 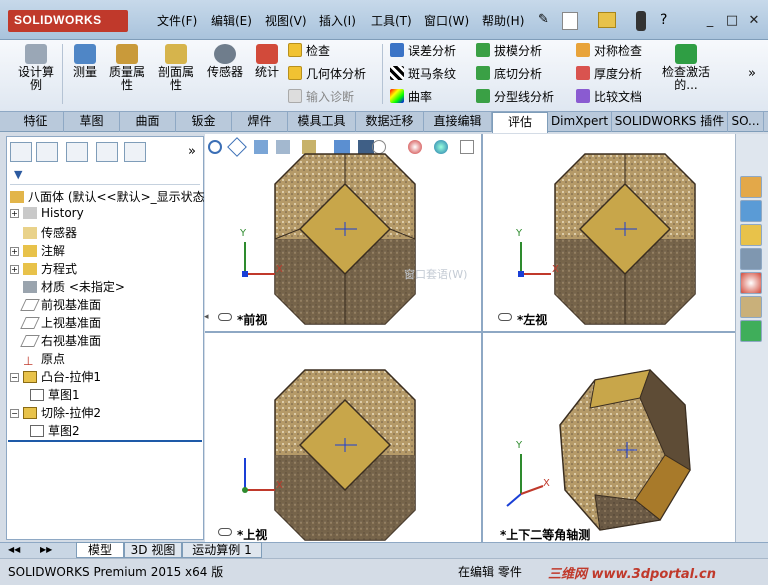 I want to click on rebuild-traffic-light-icon, so click(x=641, y=21).